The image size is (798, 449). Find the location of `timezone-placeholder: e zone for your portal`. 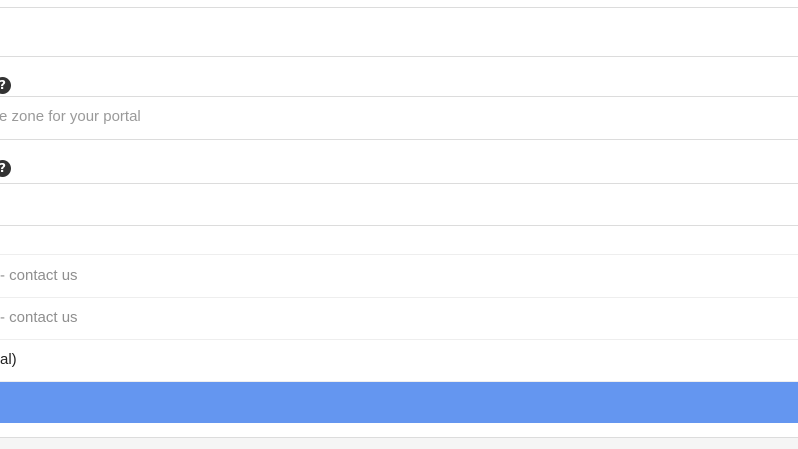

timezone-placeholder: e zone for your portal is located at coordinates (70, 116).